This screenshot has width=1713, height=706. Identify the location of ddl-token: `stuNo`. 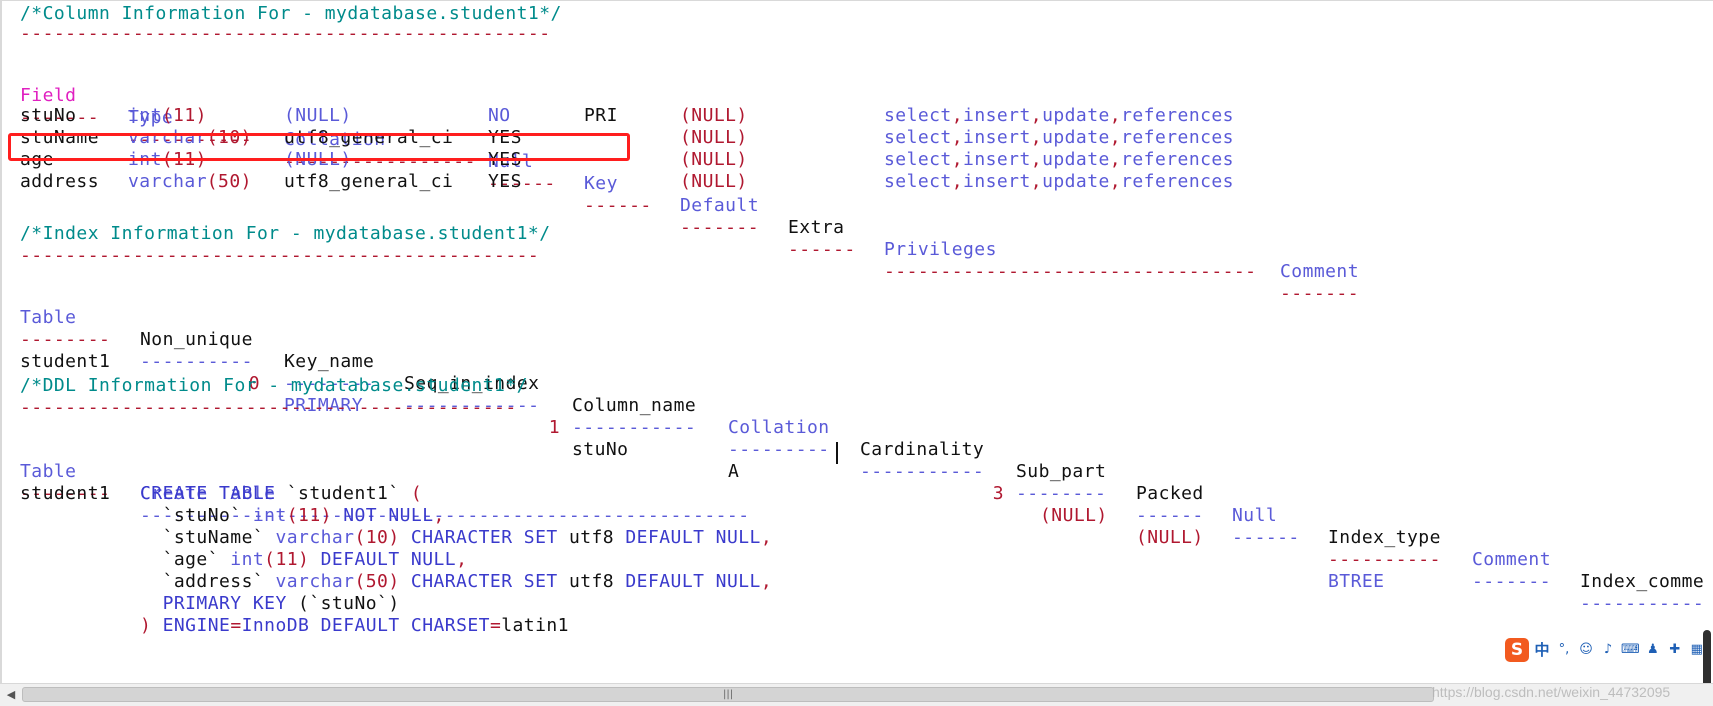
(196, 515).